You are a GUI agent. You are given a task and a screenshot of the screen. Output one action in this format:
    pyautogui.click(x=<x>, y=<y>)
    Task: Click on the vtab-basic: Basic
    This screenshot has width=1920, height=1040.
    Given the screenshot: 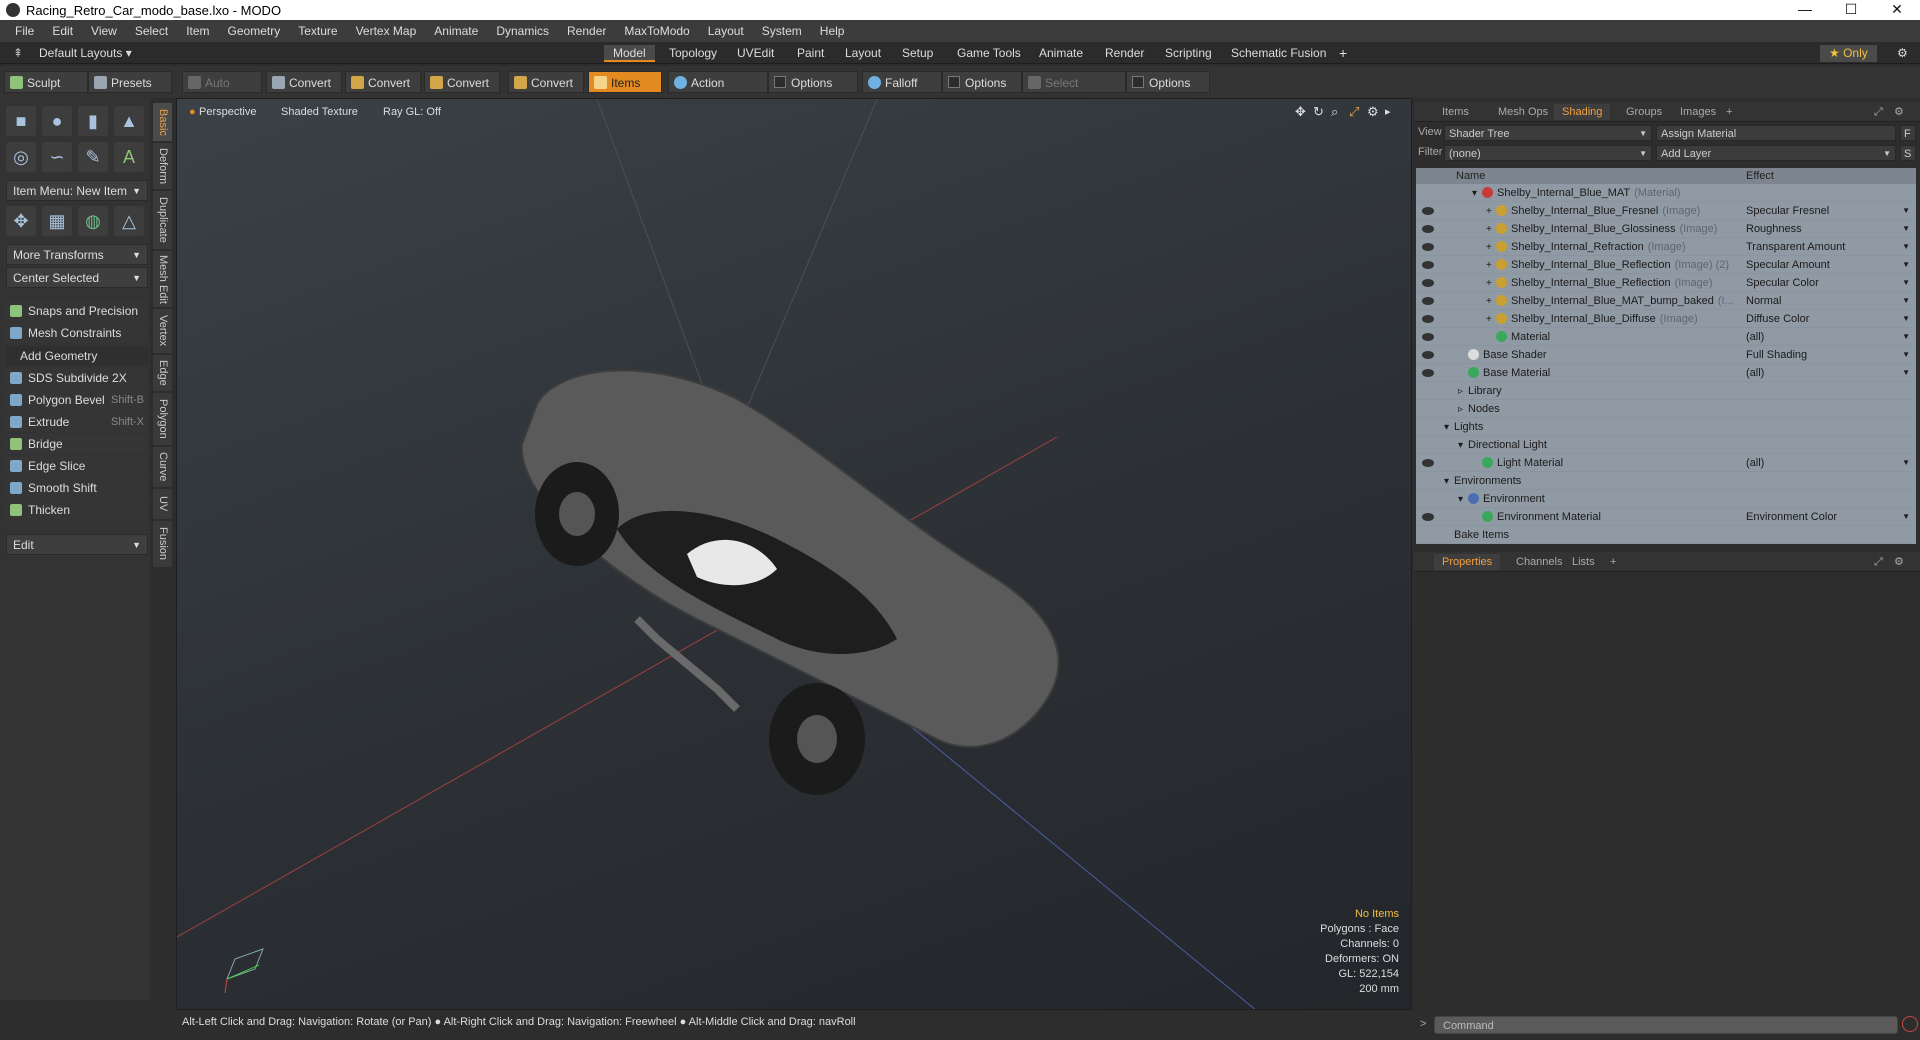 What is the action you would take?
    pyautogui.click(x=162, y=122)
    